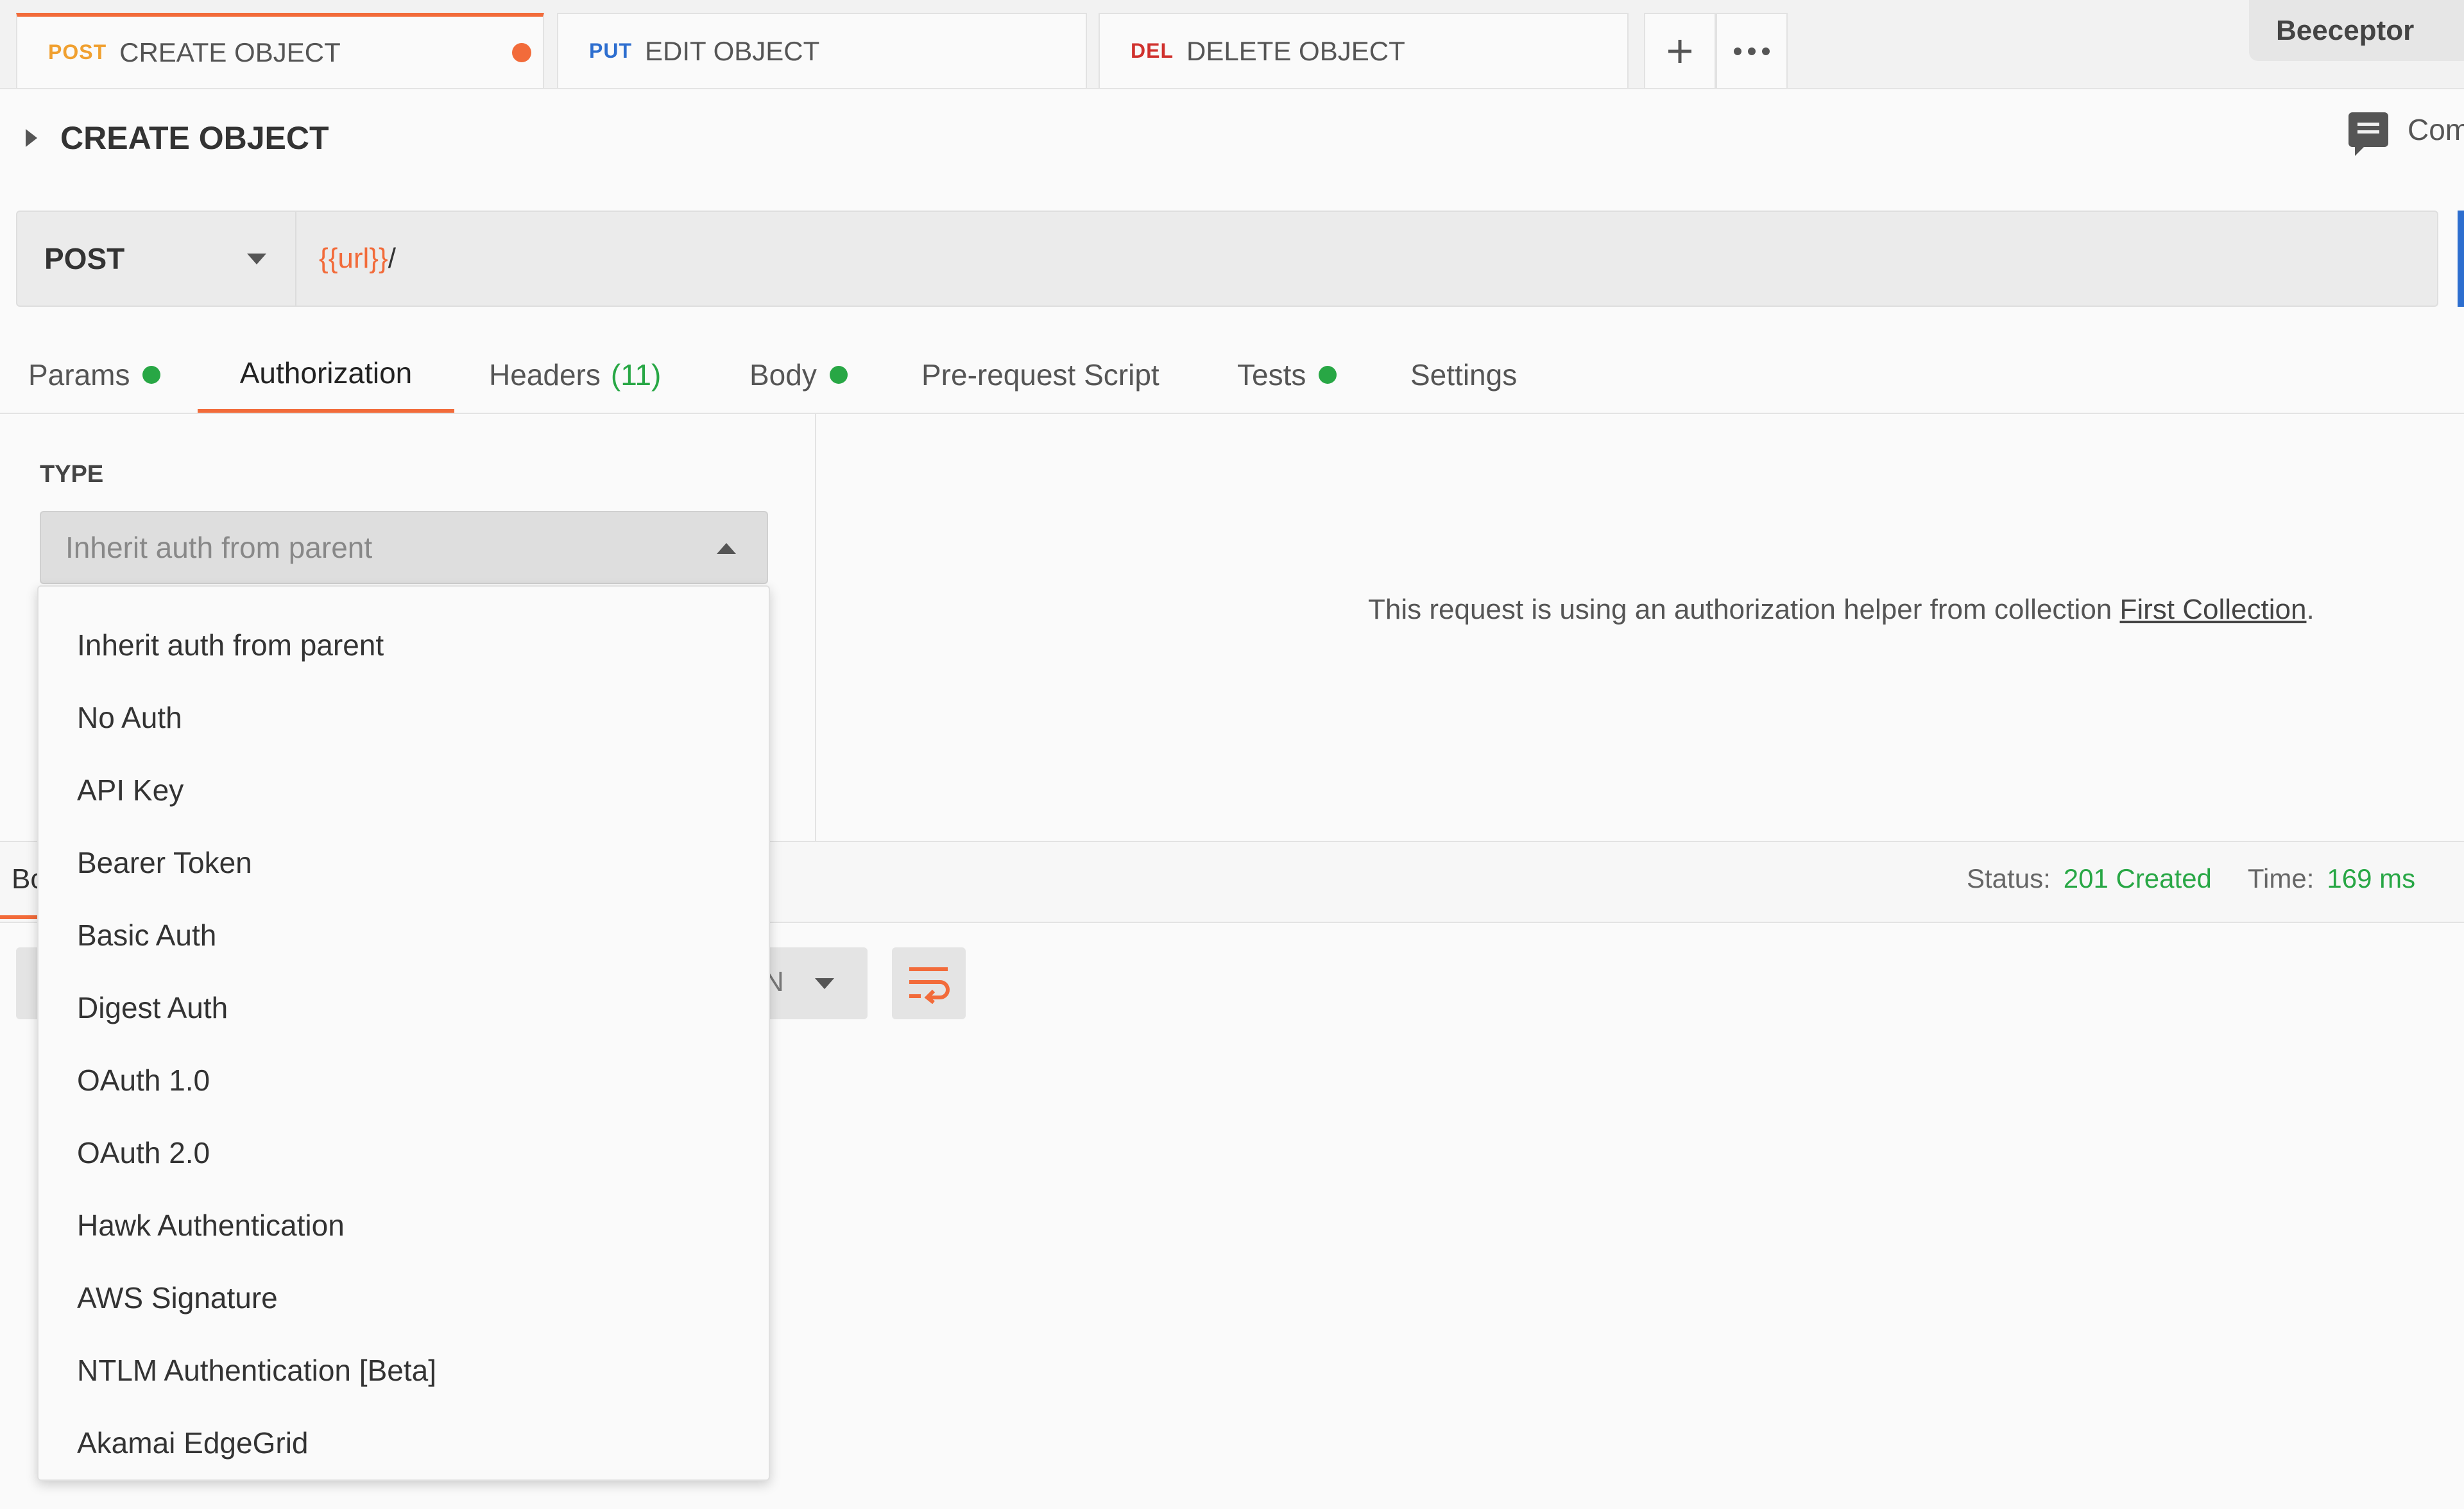 The height and width of the screenshot is (1509, 2464). I want to click on chevron-up-icon, so click(726, 548).